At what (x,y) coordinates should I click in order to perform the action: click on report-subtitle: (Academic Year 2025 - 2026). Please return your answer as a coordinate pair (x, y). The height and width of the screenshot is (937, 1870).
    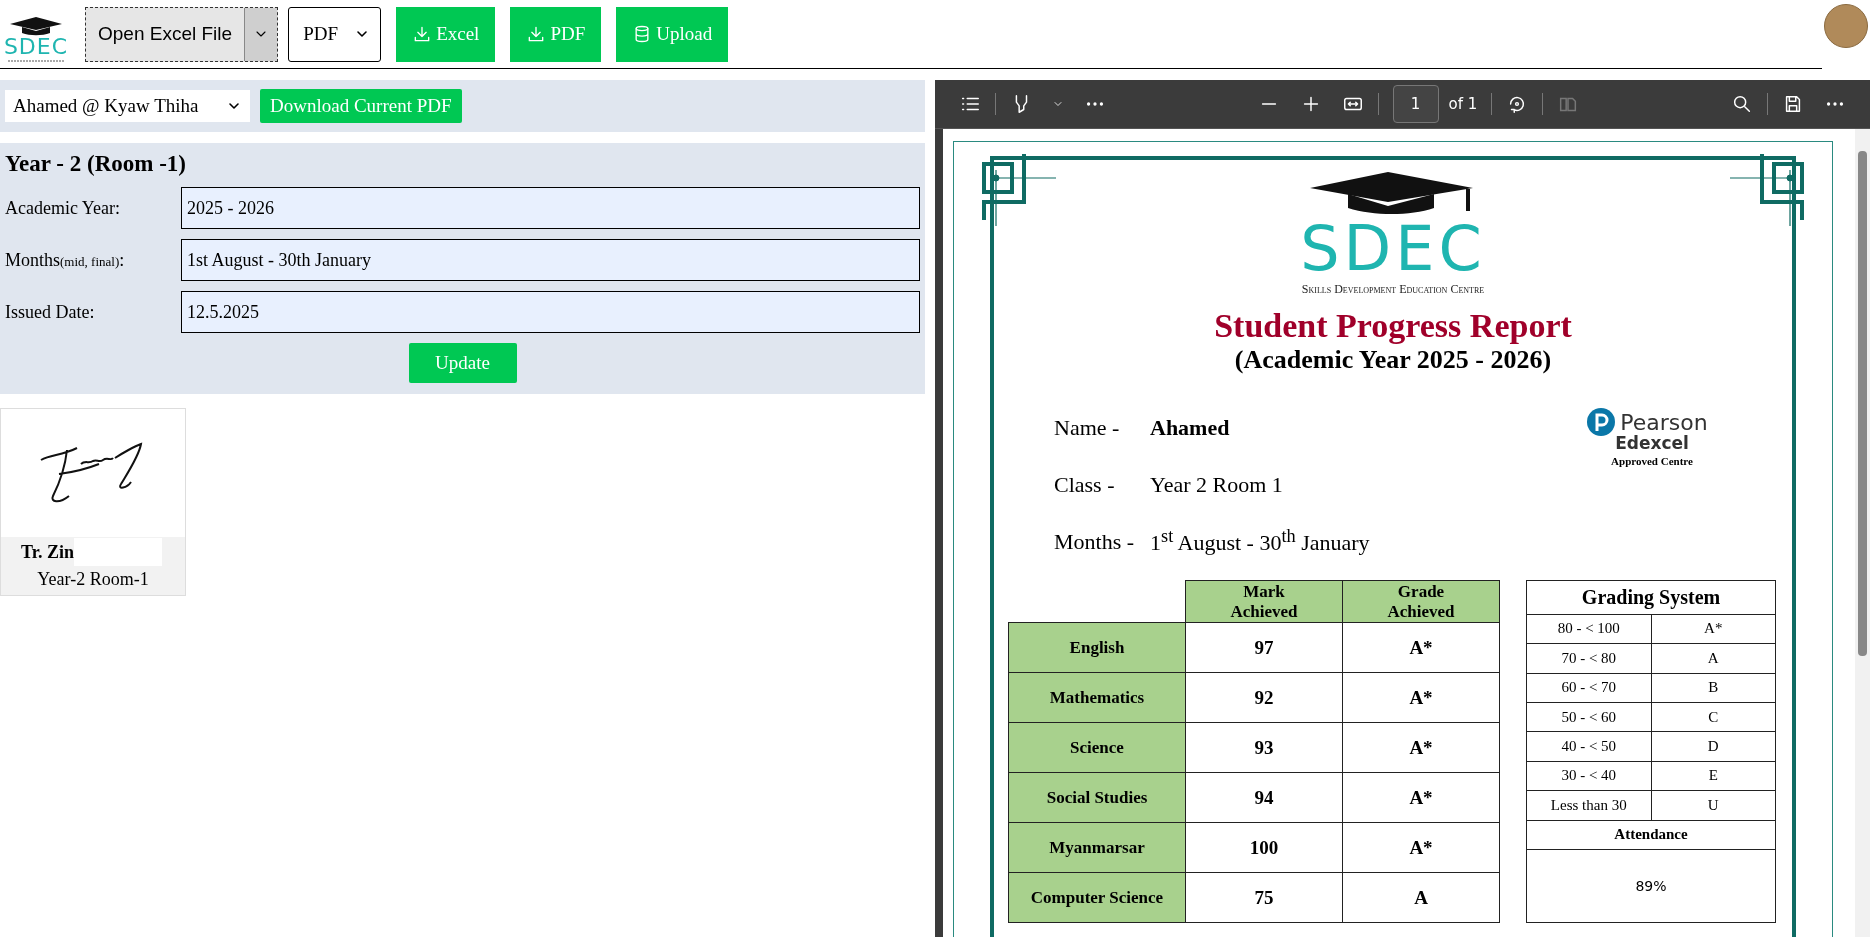
    Looking at the image, I should click on (1393, 360).